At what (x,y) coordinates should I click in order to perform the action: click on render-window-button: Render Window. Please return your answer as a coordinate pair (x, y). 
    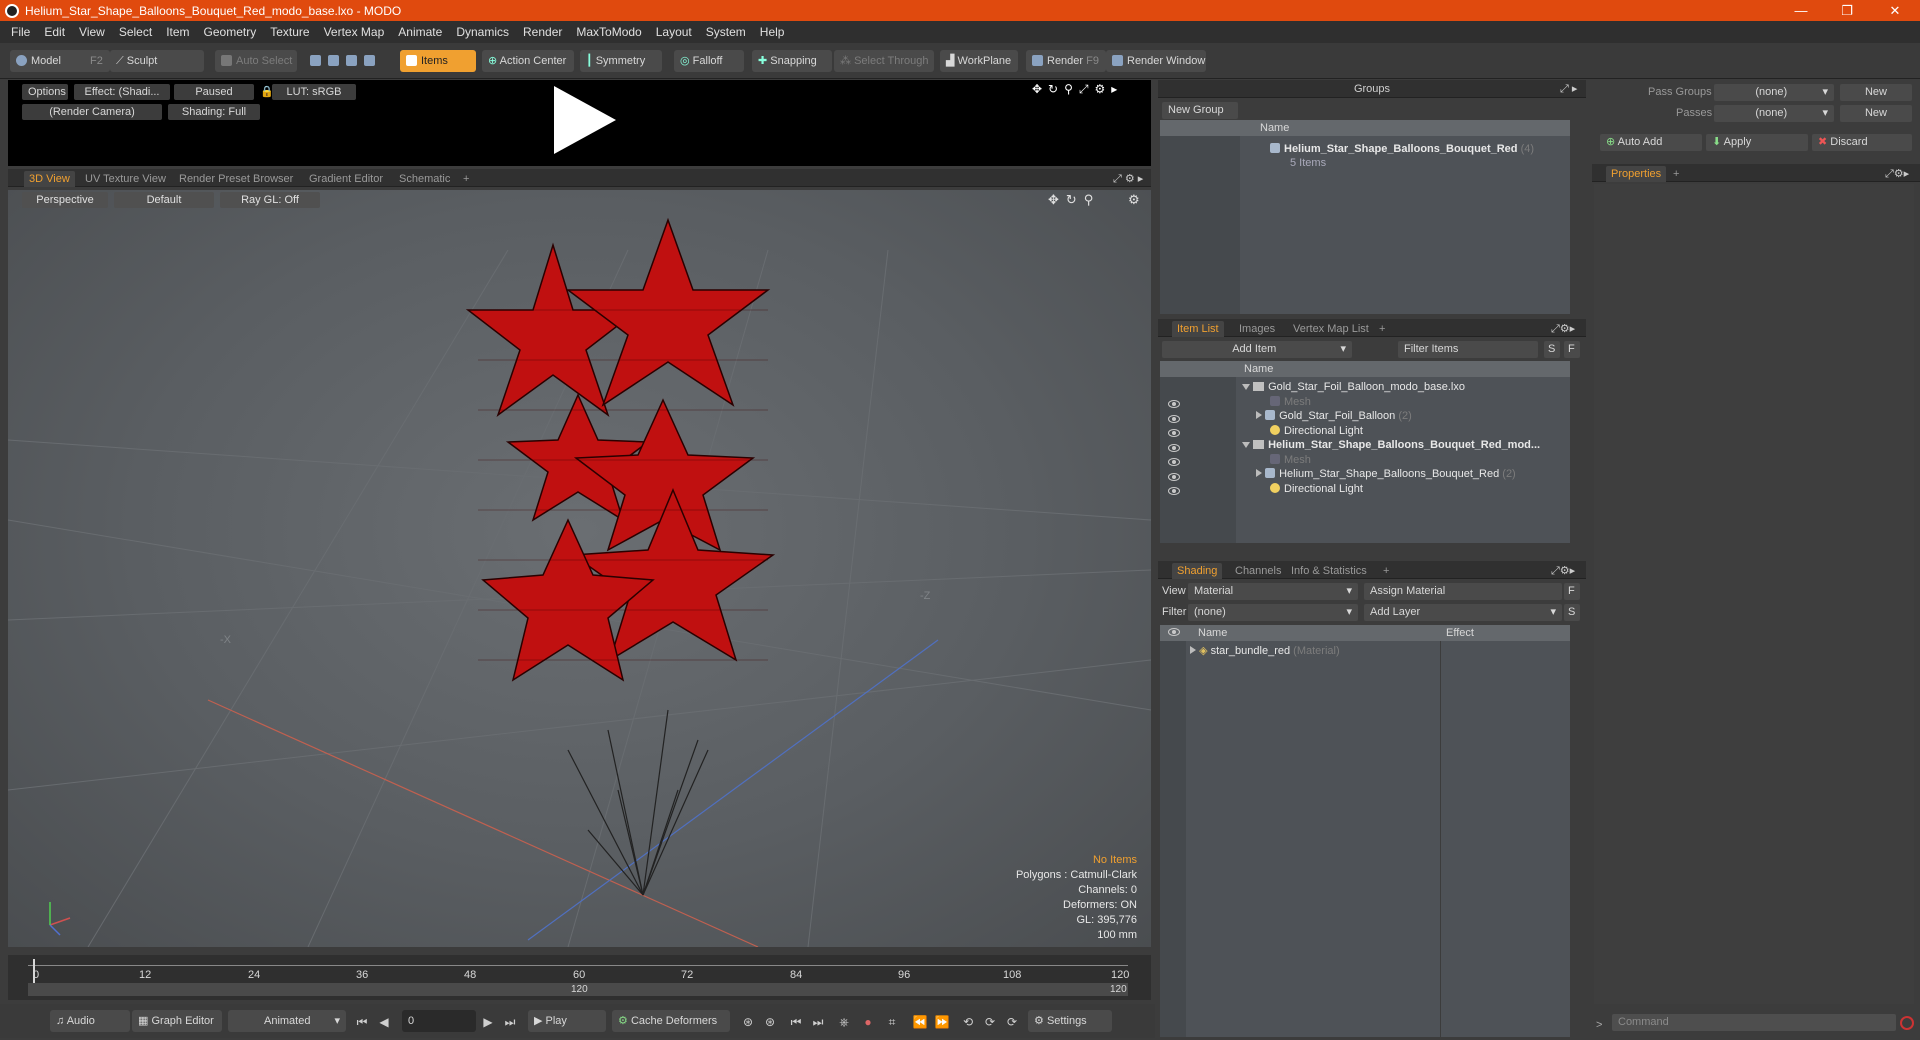
    Looking at the image, I should click on (1156, 61).